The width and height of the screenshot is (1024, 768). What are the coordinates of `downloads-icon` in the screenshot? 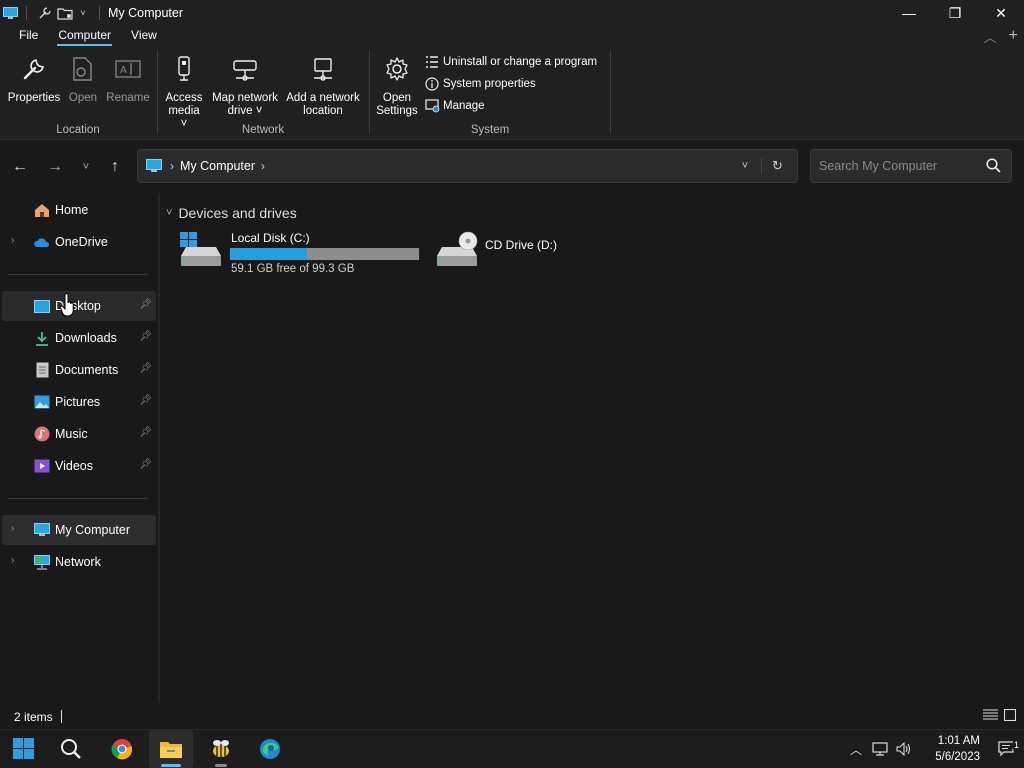 It's located at (42, 338).